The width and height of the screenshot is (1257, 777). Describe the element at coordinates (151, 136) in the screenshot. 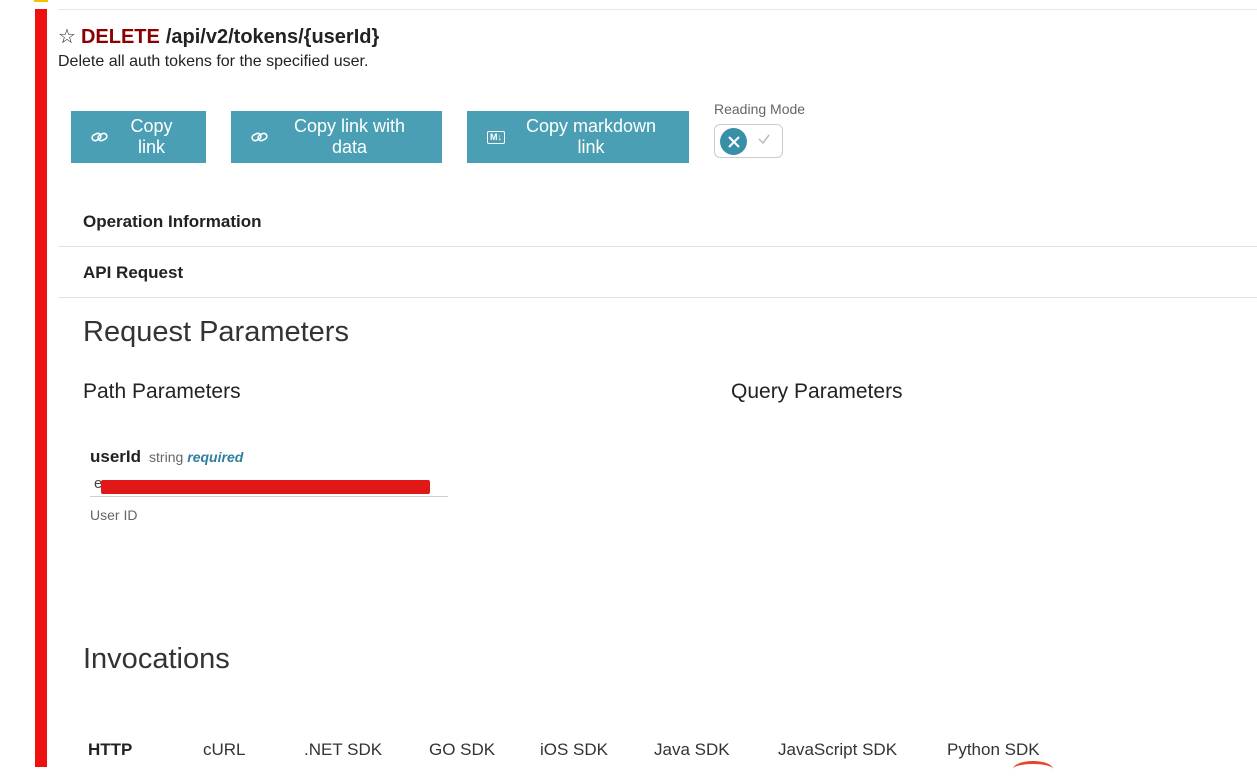

I see `copy-link-label: Copy link` at that location.